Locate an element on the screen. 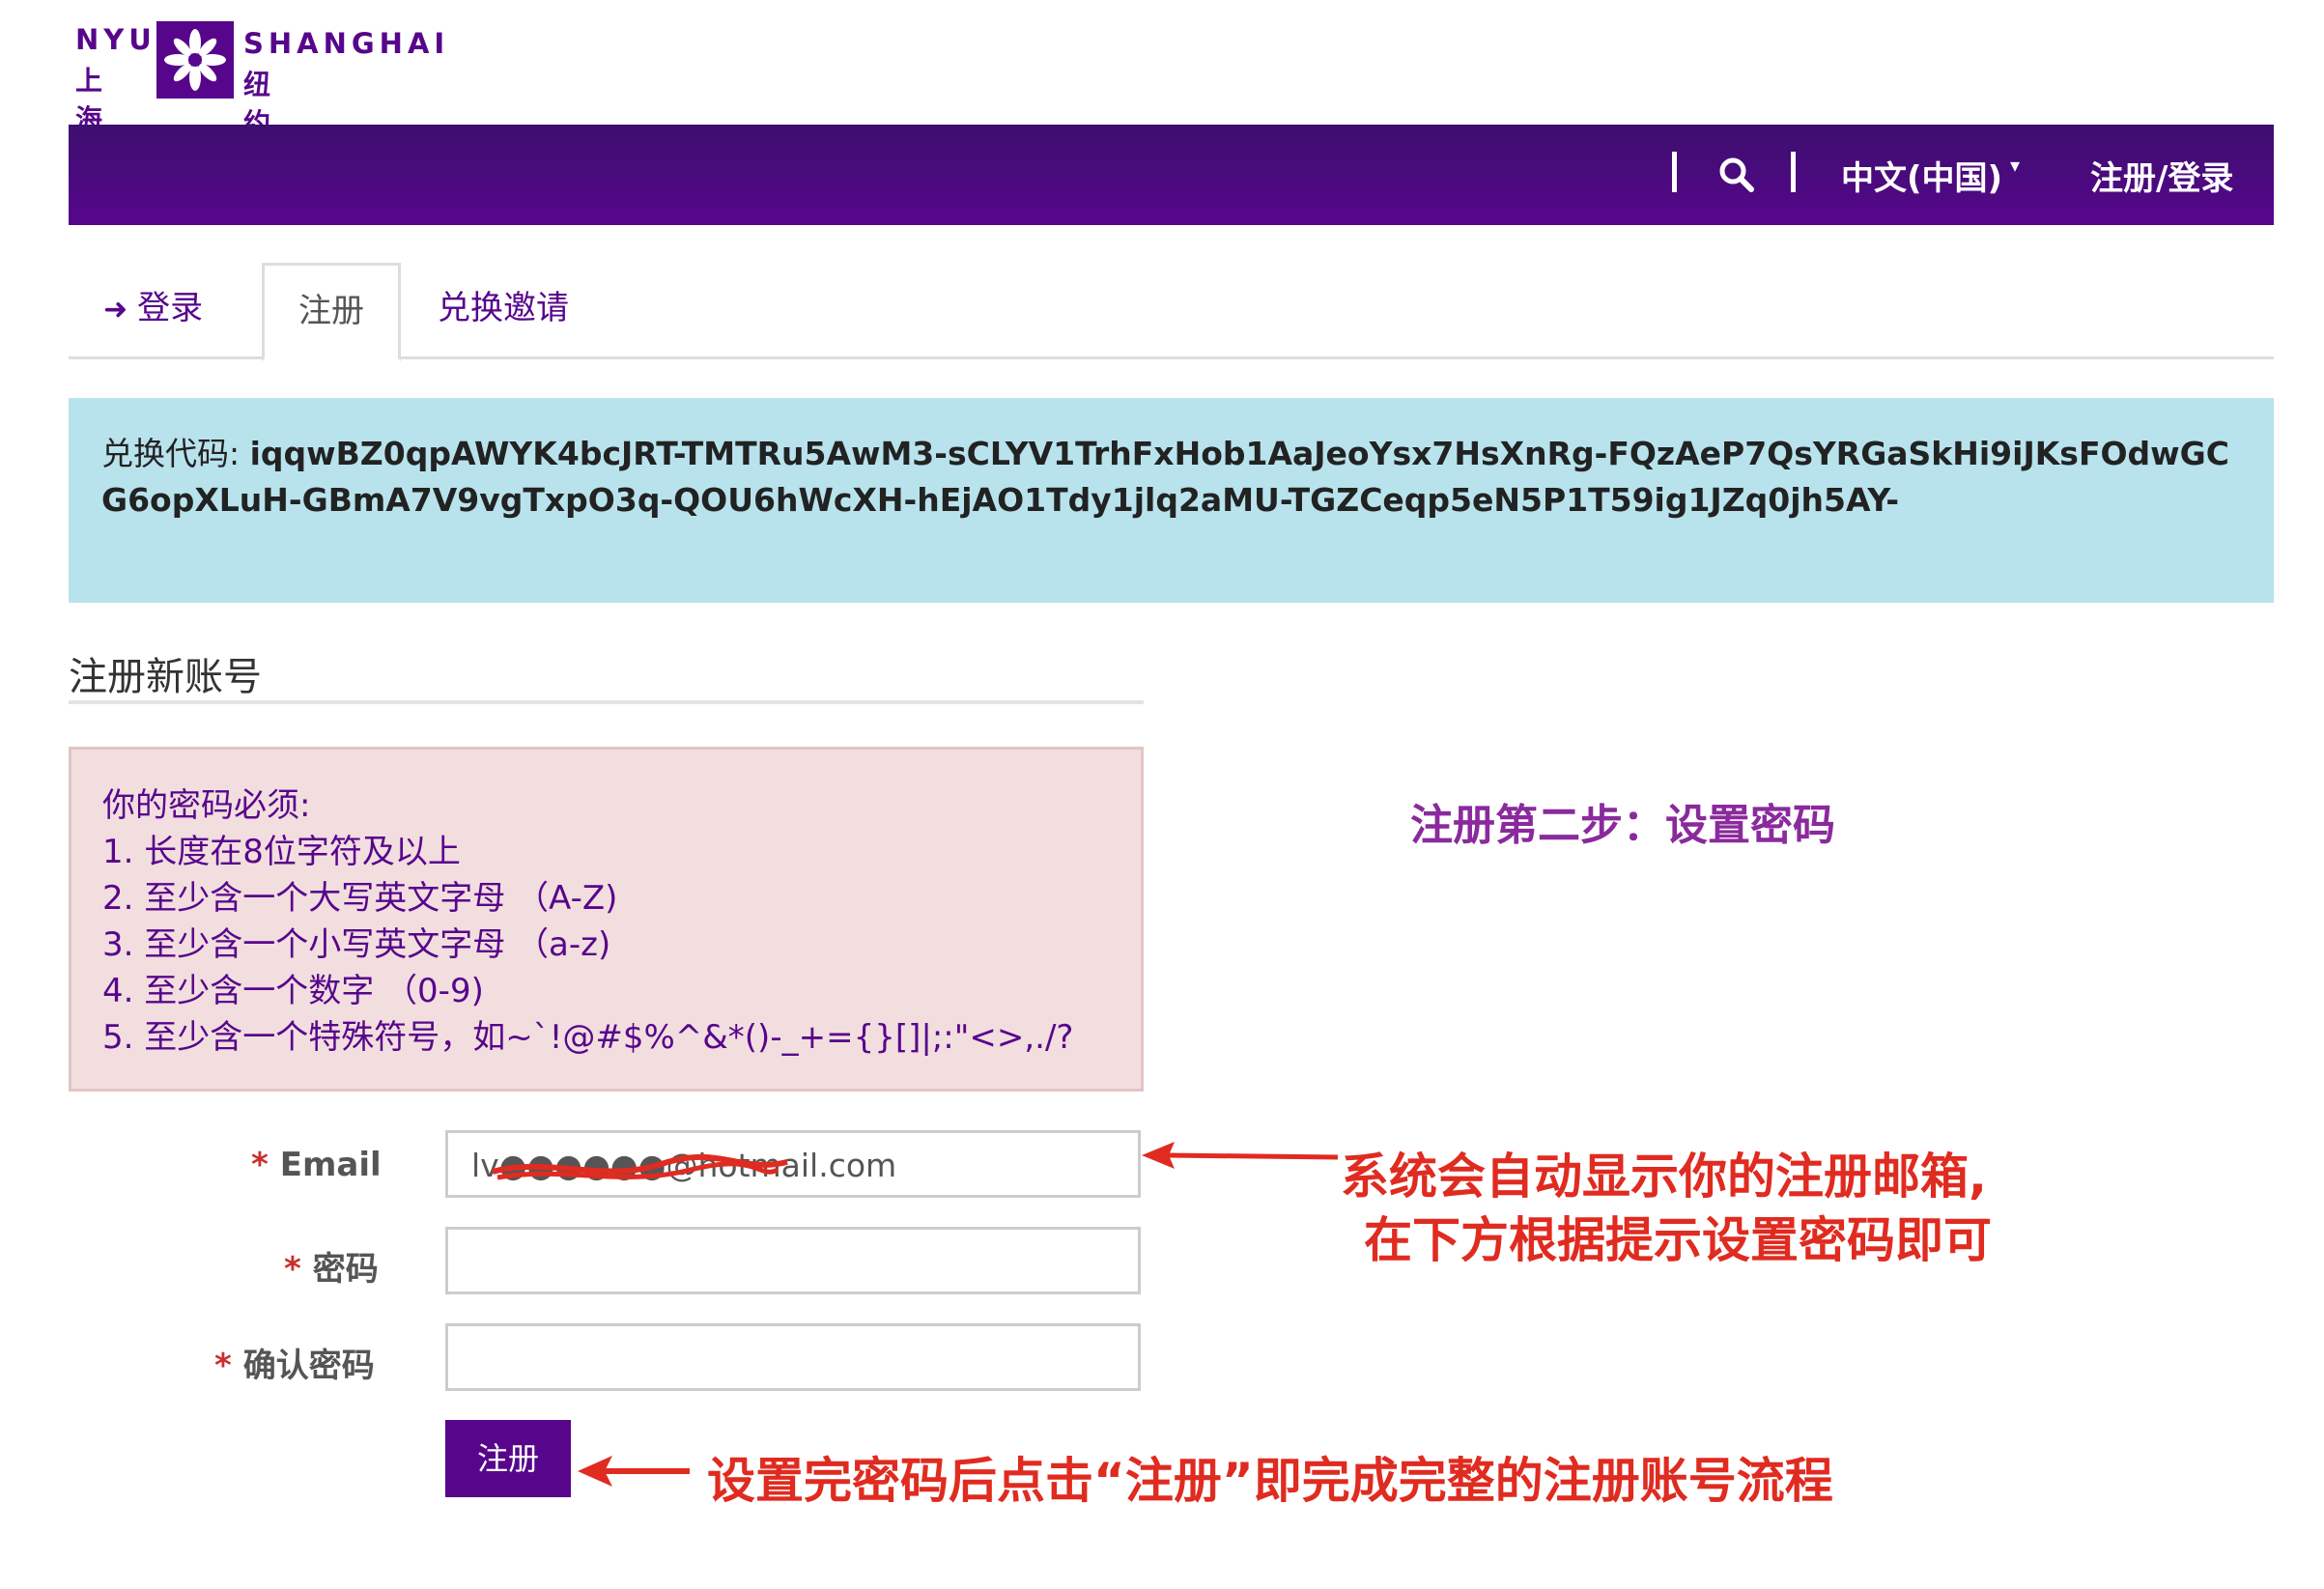 The height and width of the screenshot is (1589, 2324). top-navbar: 中文(中国) ▾ 注册/登录 is located at coordinates (1171, 175).